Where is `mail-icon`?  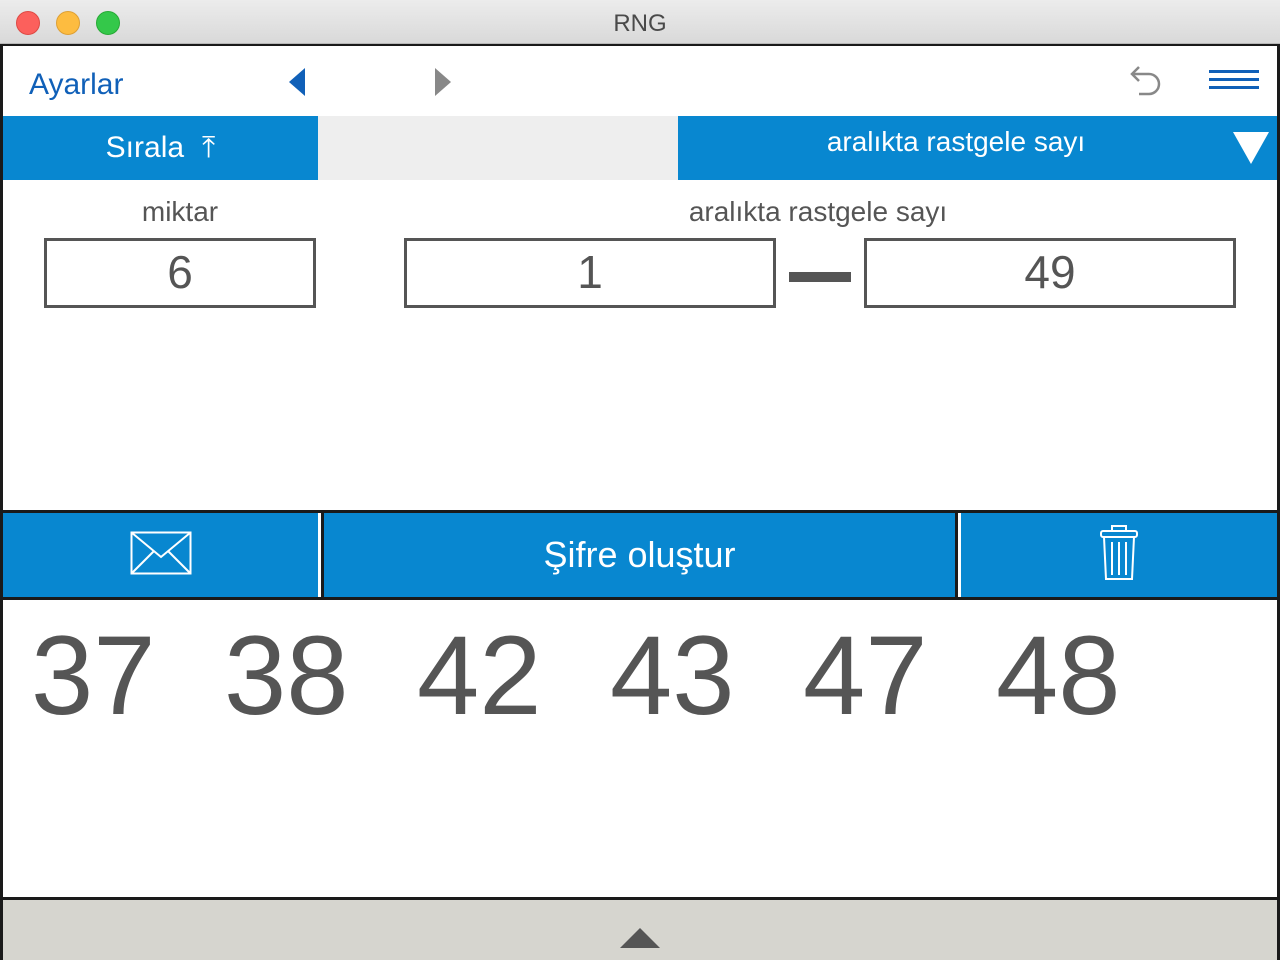 mail-icon is located at coordinates (161, 555).